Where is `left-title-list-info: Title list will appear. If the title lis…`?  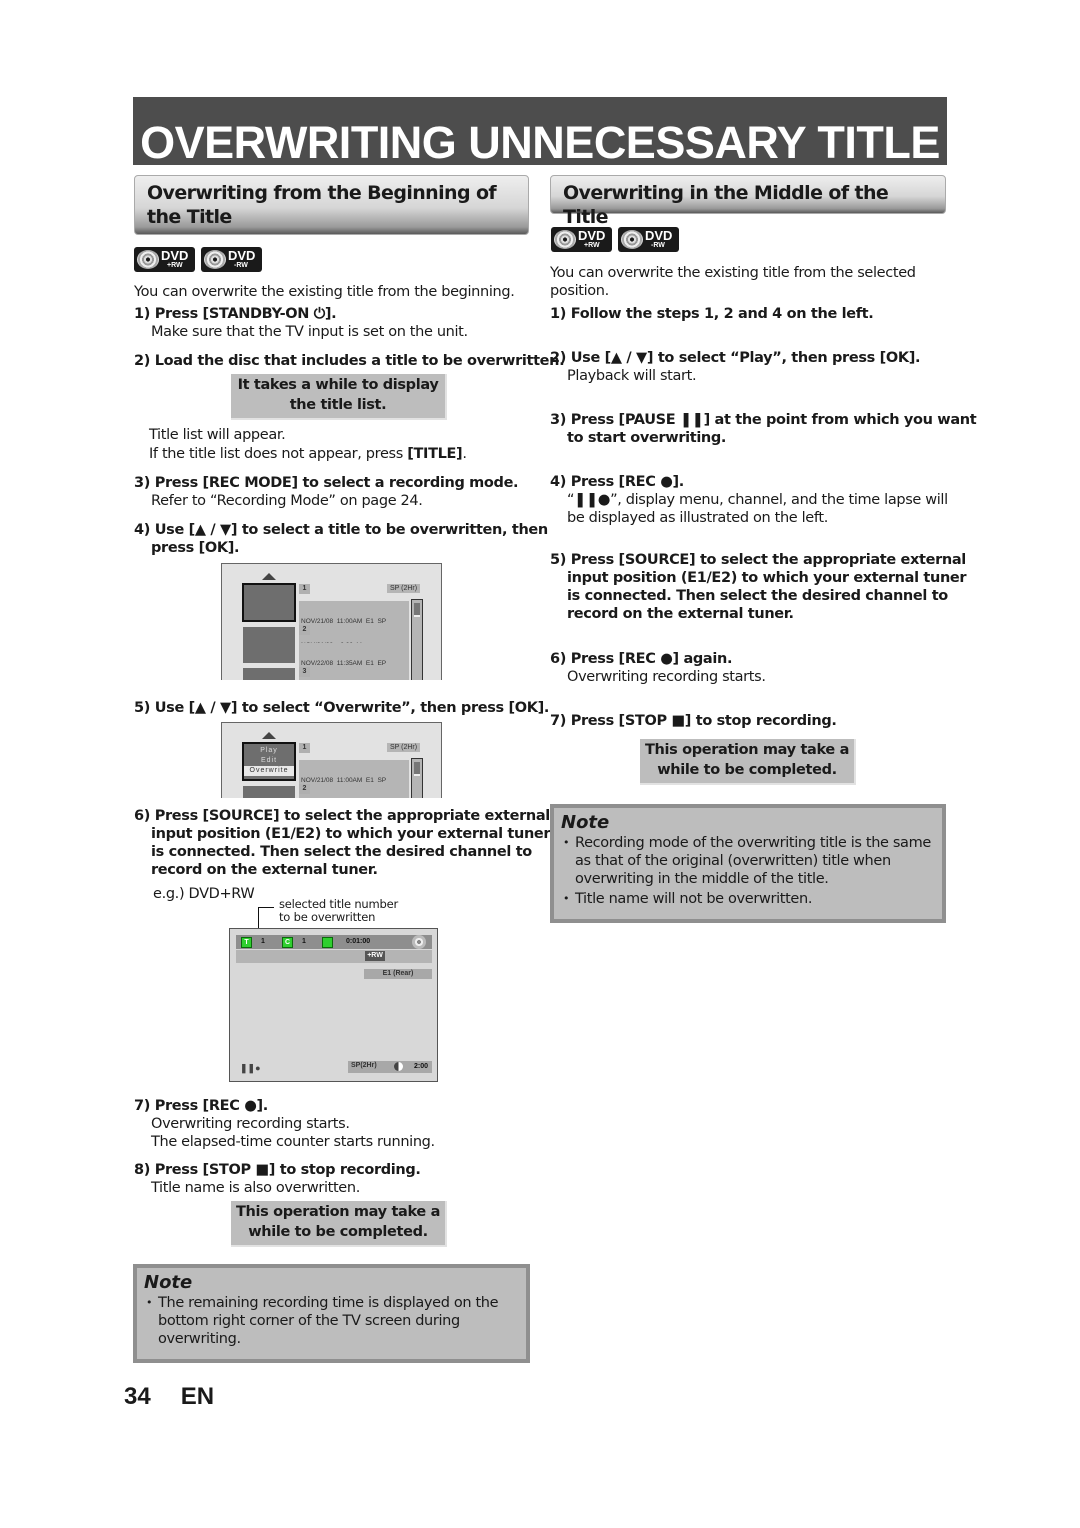
left-title-list-info: Title list will appear. If the title lis… is located at coordinates (308, 444).